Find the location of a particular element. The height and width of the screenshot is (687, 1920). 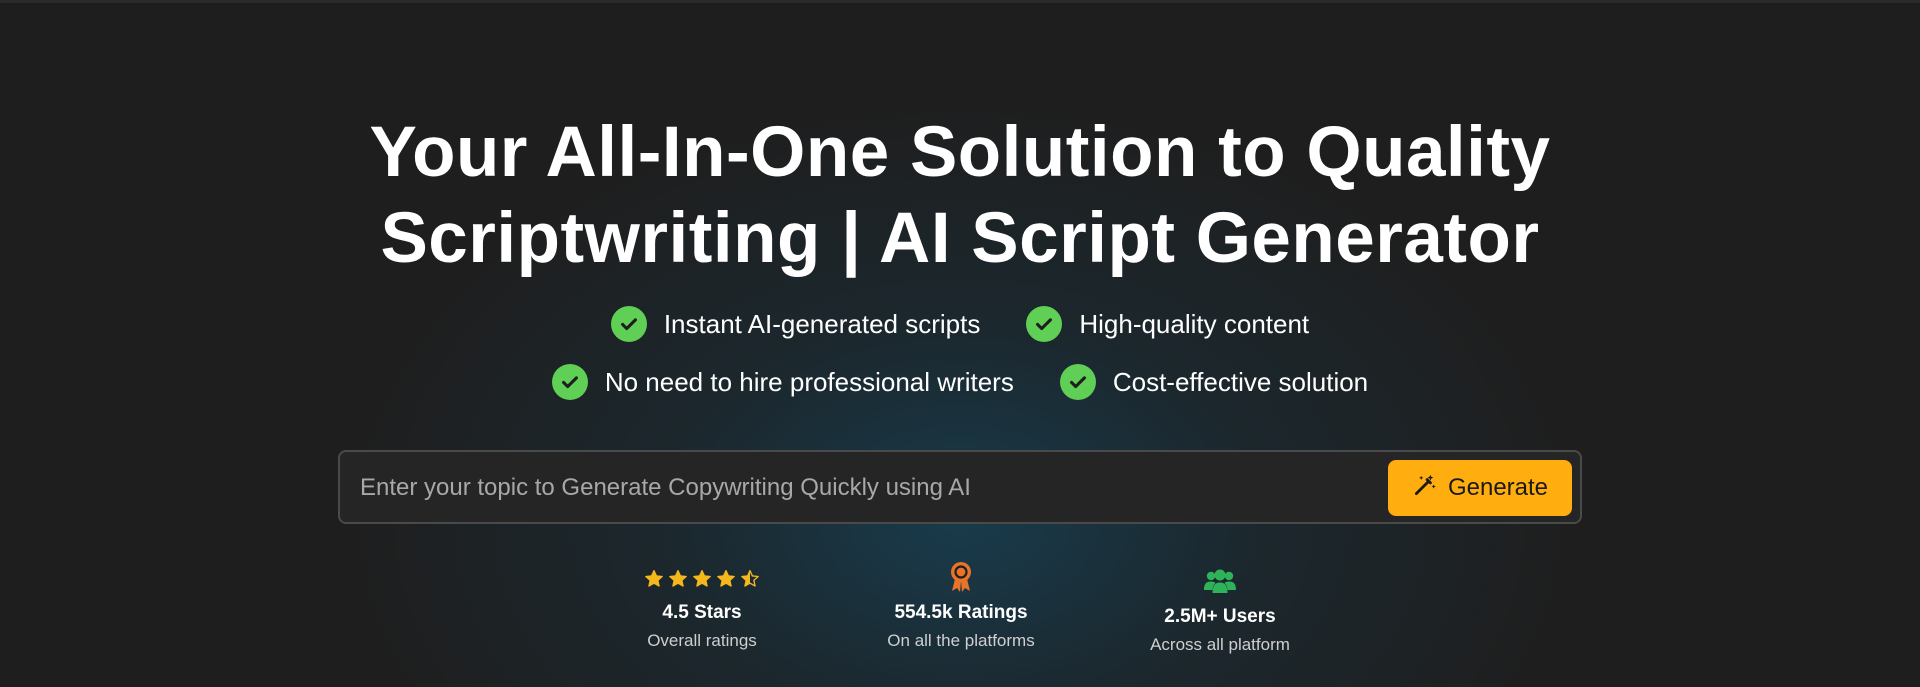

stat-value: 4.5 Stars is located at coordinates (702, 612).